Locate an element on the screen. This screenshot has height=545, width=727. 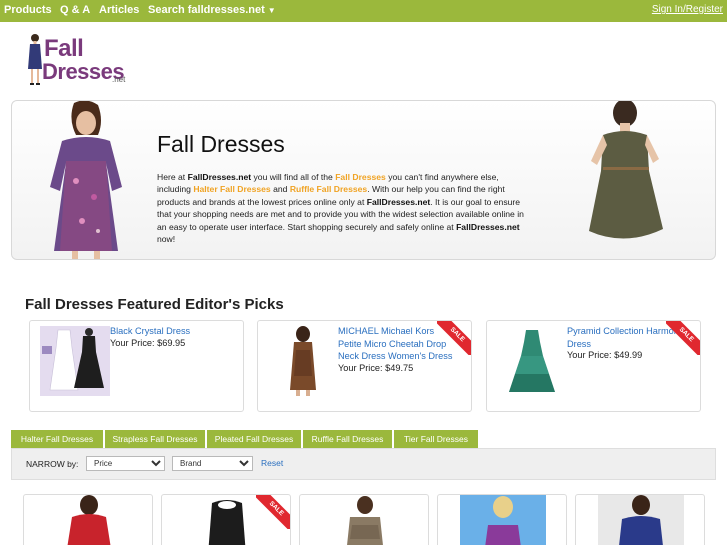
halter-fall-dresses-link: Halter Fall Dresses is located at coordinates (231, 189).